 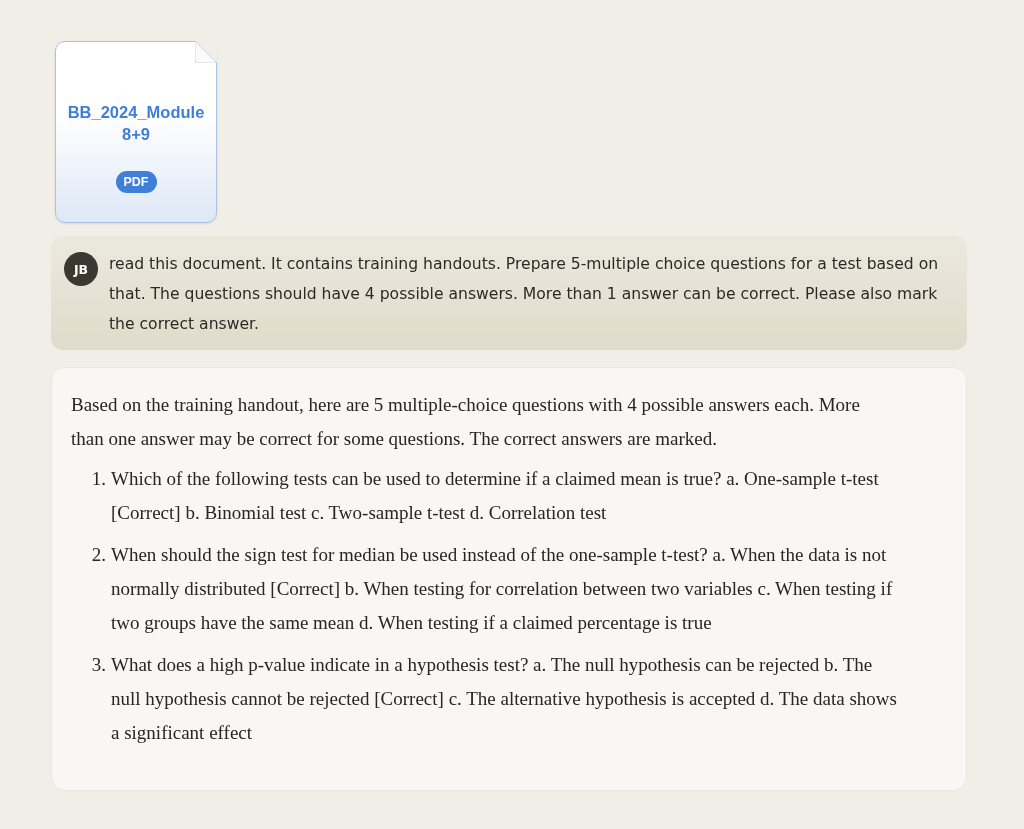 I want to click on question-text: What does a high p-value indicate in a hypothesis test? a. The null hypothesis can be rejected b. The null hypothesis cannot be rejected [Correct] c. The alternative hypothesis is accepted d. The data shows a significant effect, so click(x=504, y=699).